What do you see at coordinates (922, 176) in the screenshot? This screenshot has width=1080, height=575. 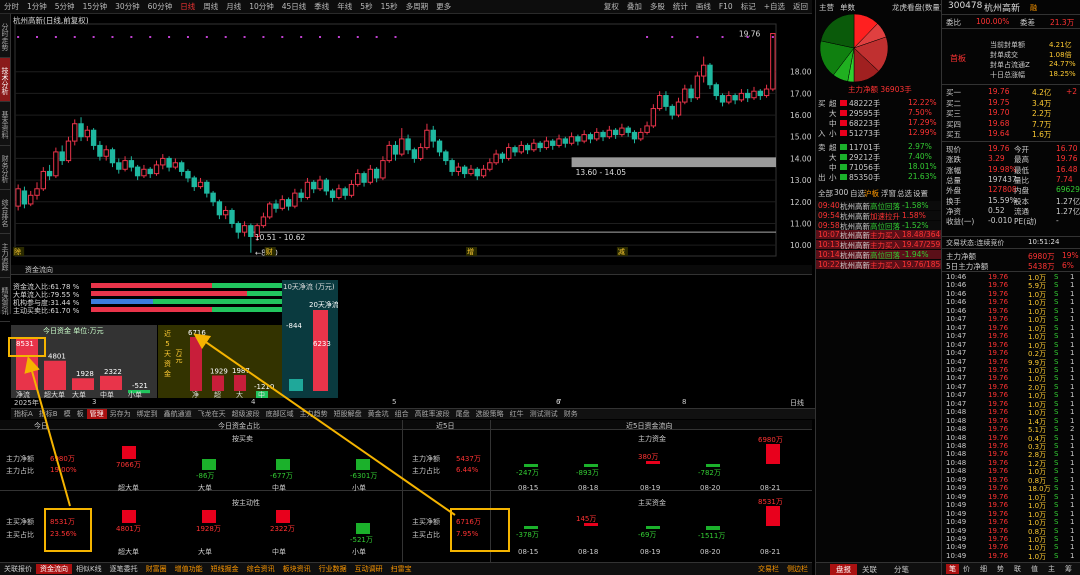 I see `sell-pct-3: 21.63%` at bounding box center [922, 176].